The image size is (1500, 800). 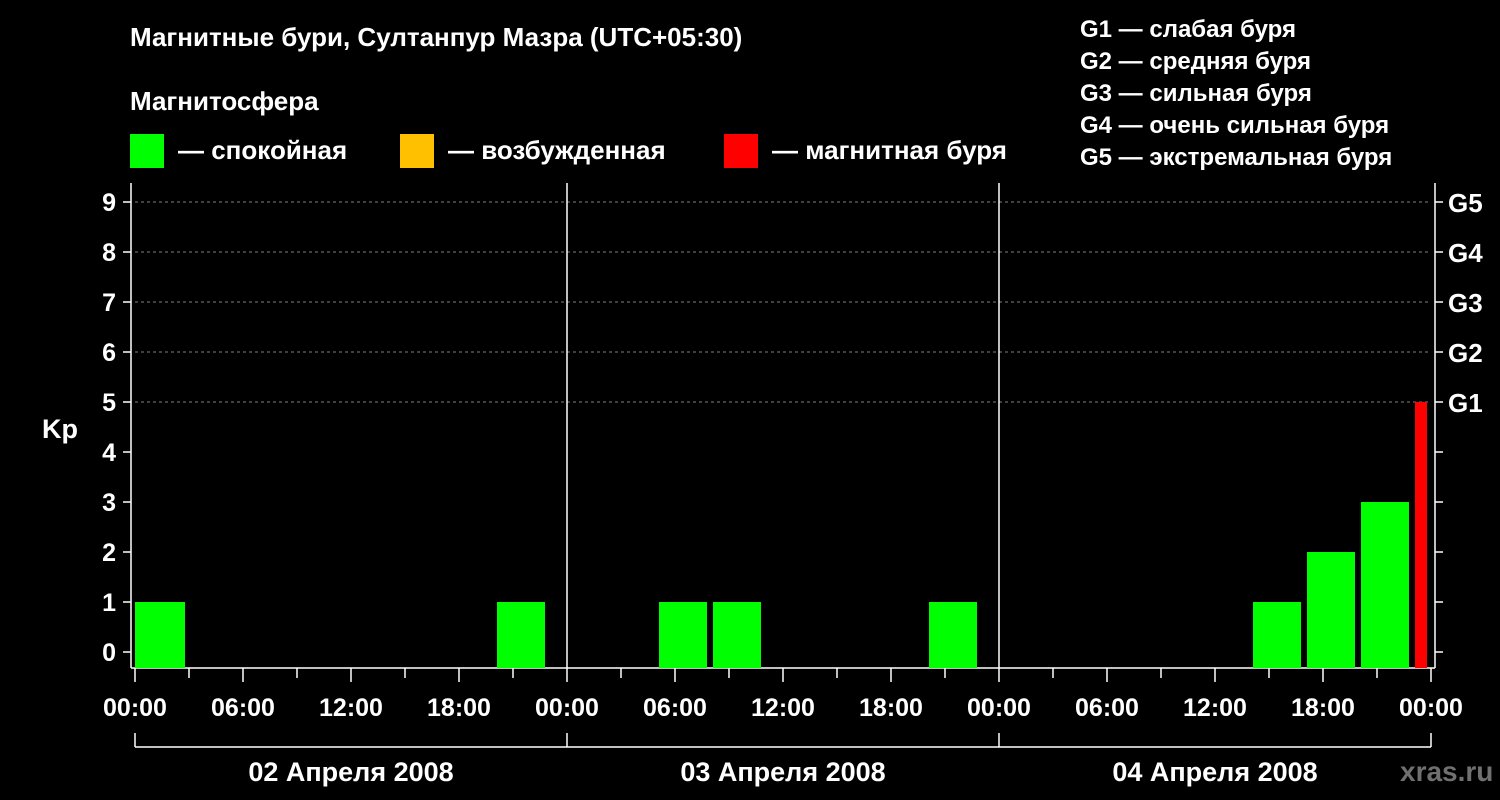 I want to click on day-label: 02 Апреля 2008, so click(x=350, y=772).